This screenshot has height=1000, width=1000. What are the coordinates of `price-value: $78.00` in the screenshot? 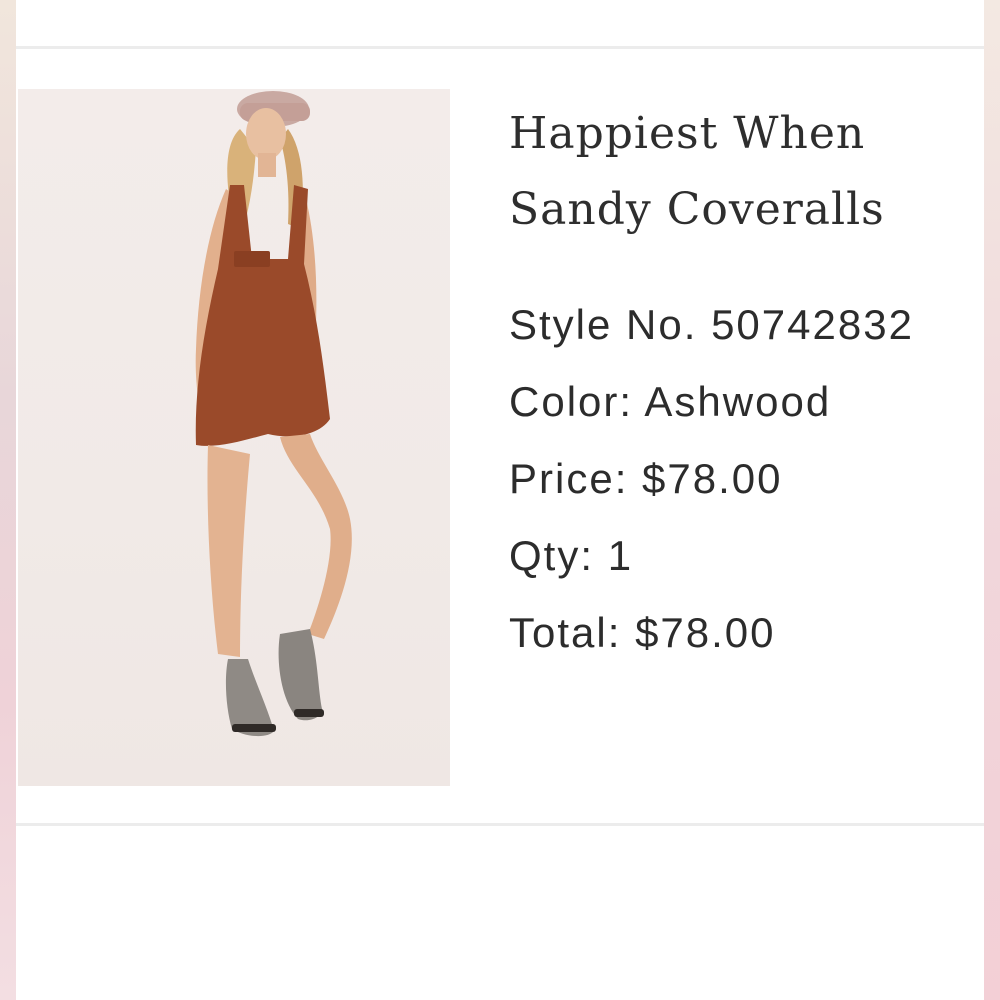 It's located at (712, 478).